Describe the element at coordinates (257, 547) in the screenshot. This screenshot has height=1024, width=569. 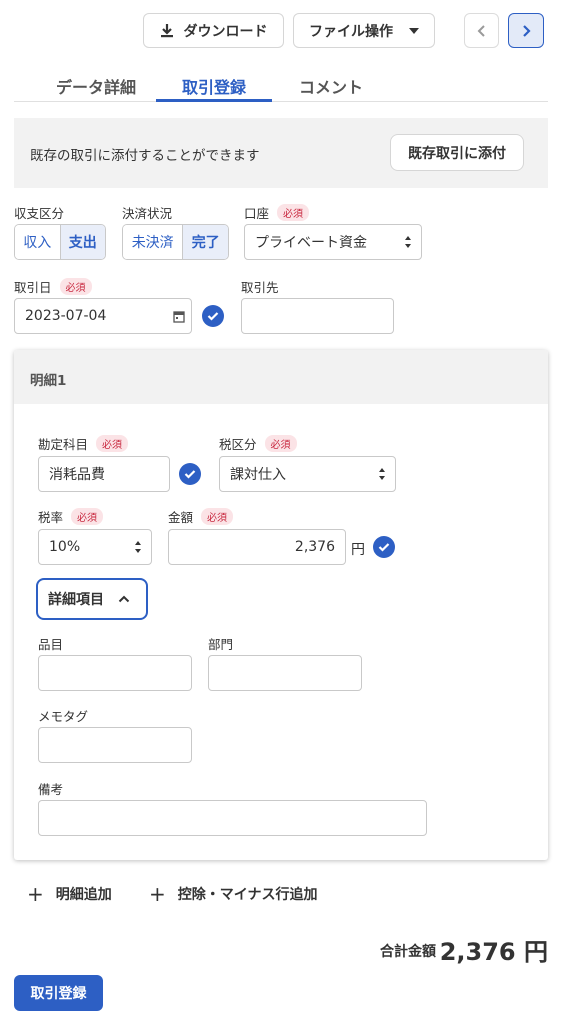
I see `amount-input: 2,376` at that location.